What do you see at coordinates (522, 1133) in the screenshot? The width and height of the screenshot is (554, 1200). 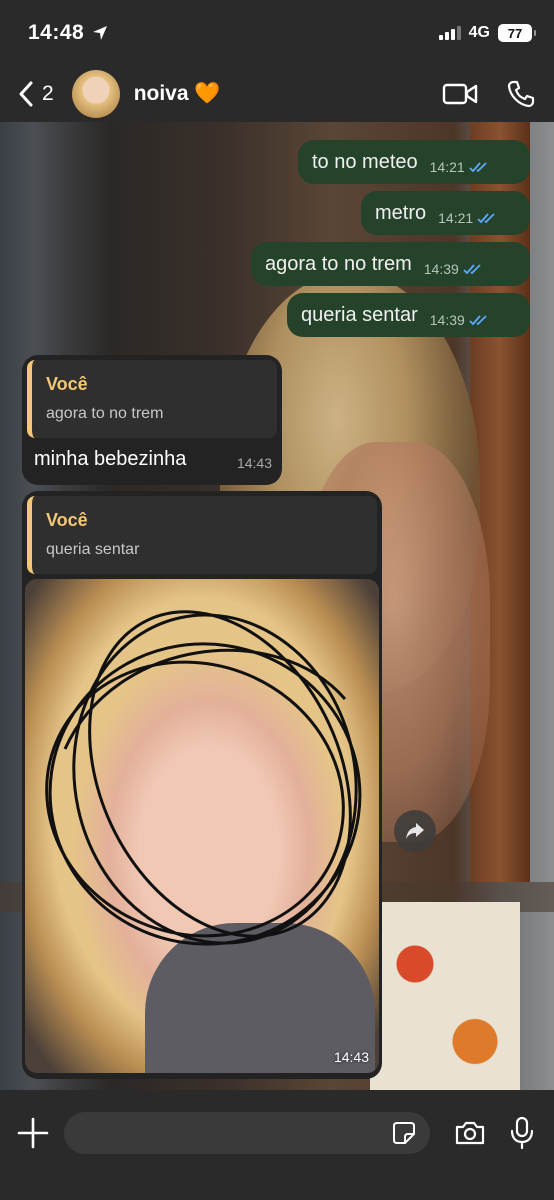 I see `microphone-icon` at bounding box center [522, 1133].